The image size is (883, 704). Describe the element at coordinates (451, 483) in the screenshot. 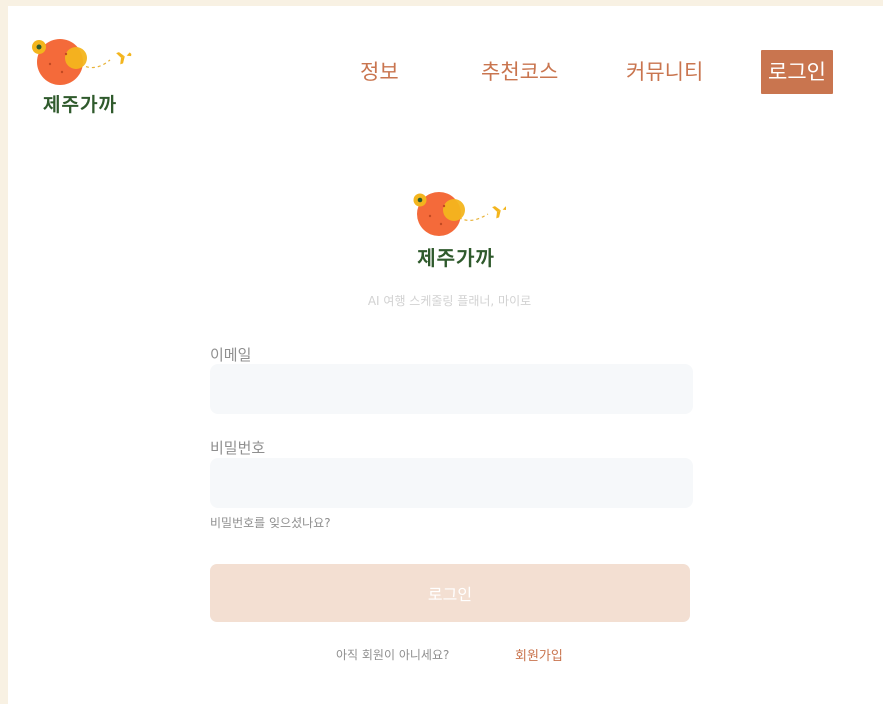

I see `password-field` at that location.